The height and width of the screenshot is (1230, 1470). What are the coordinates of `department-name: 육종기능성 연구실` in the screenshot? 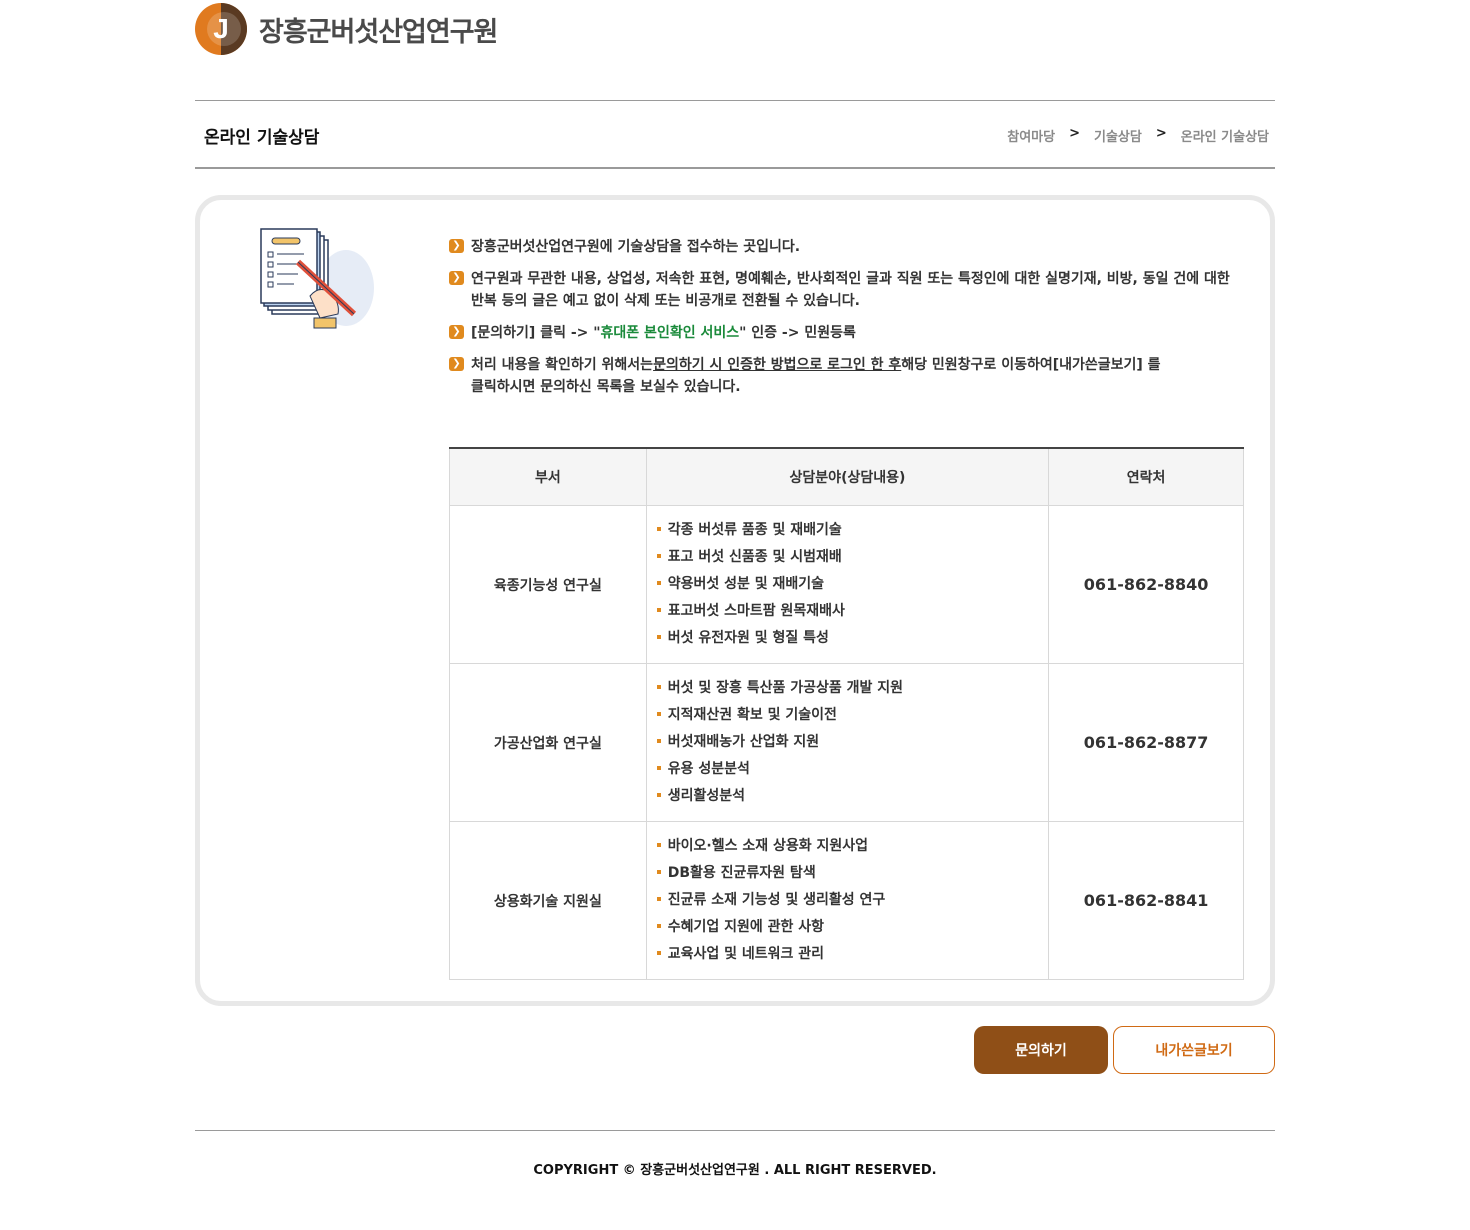 It's located at (548, 584).